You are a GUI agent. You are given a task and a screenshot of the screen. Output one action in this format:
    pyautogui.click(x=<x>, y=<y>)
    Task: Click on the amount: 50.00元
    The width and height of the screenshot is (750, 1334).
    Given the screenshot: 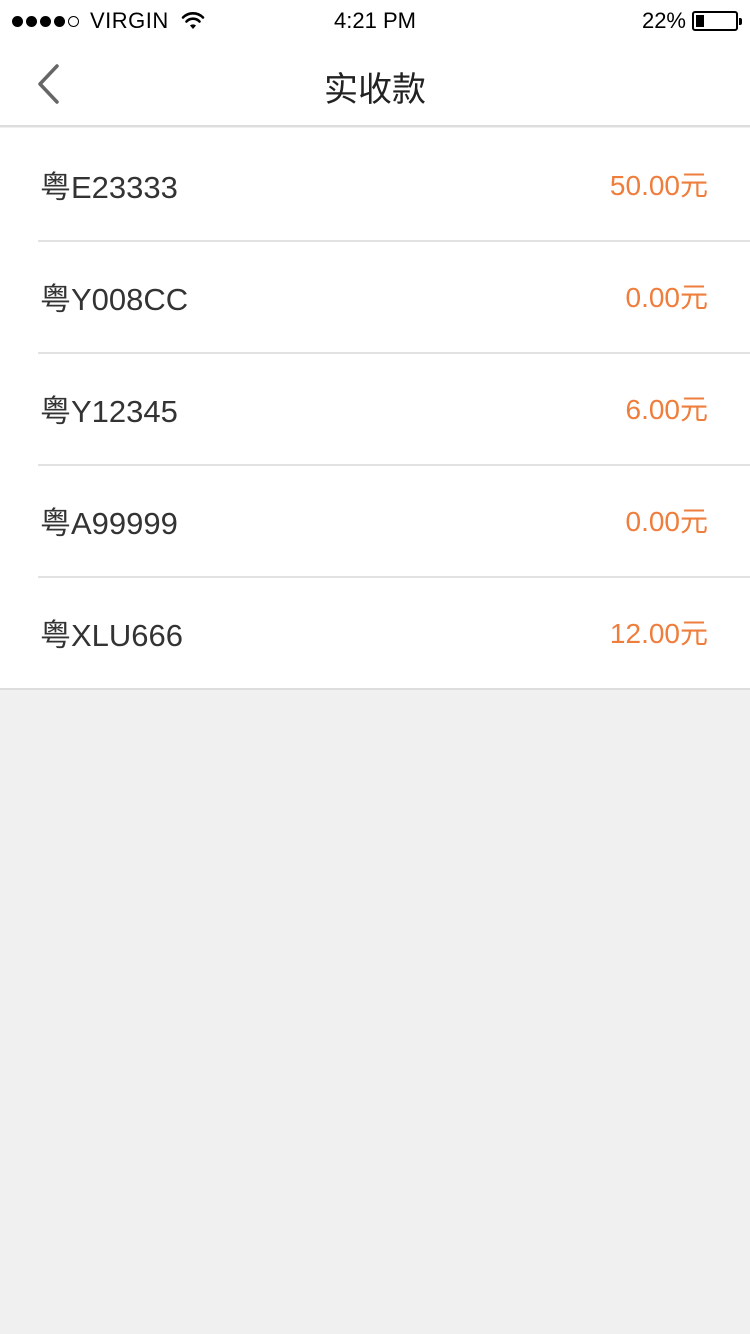 What is the action you would take?
    pyautogui.click(x=658, y=185)
    